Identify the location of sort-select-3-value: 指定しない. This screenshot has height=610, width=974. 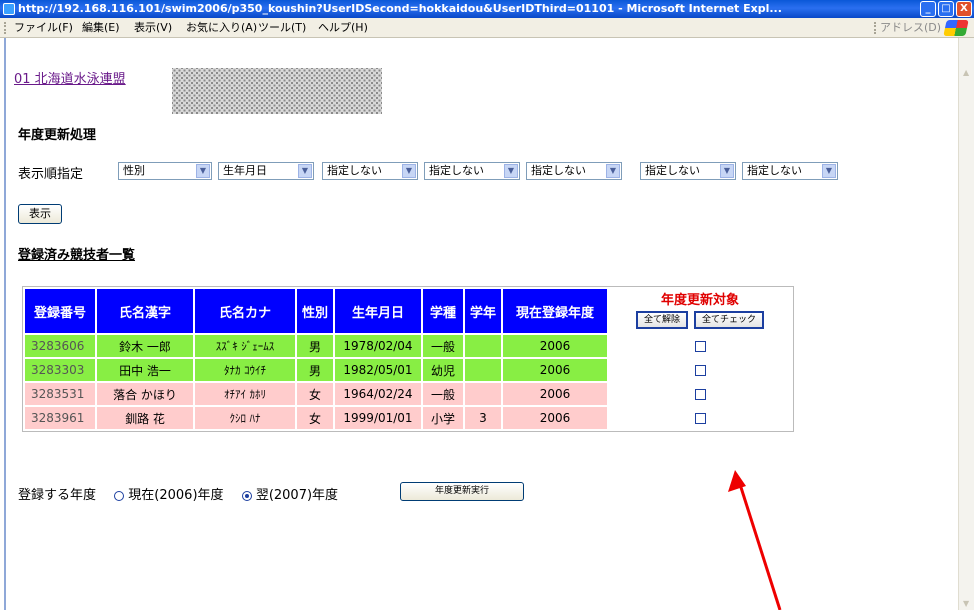
(354, 170).